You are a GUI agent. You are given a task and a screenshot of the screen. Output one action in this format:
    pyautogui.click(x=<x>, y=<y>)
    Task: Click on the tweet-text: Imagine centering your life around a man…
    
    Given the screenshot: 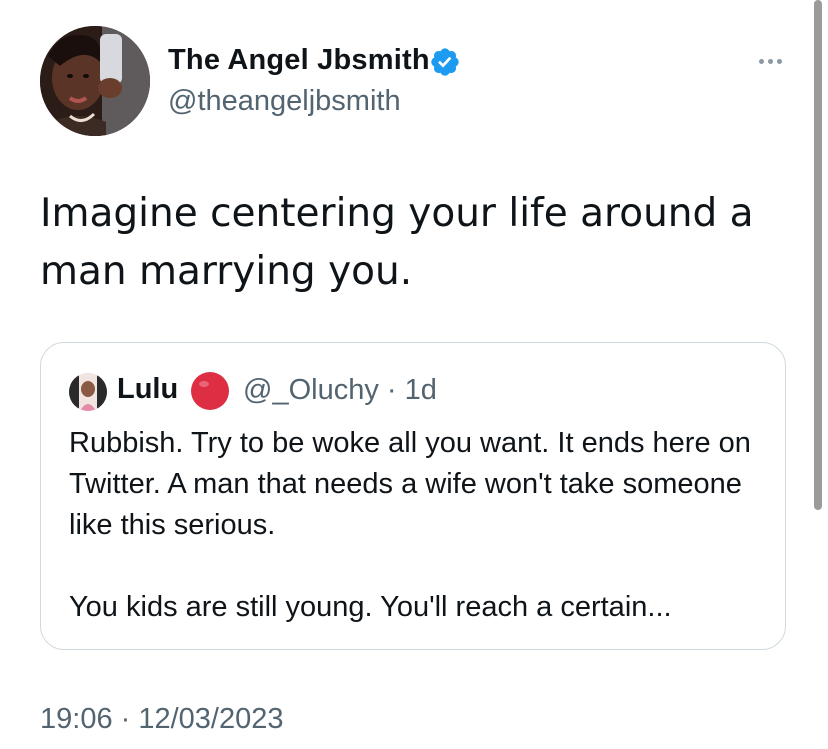 What is the action you would take?
    pyautogui.click(x=397, y=242)
    